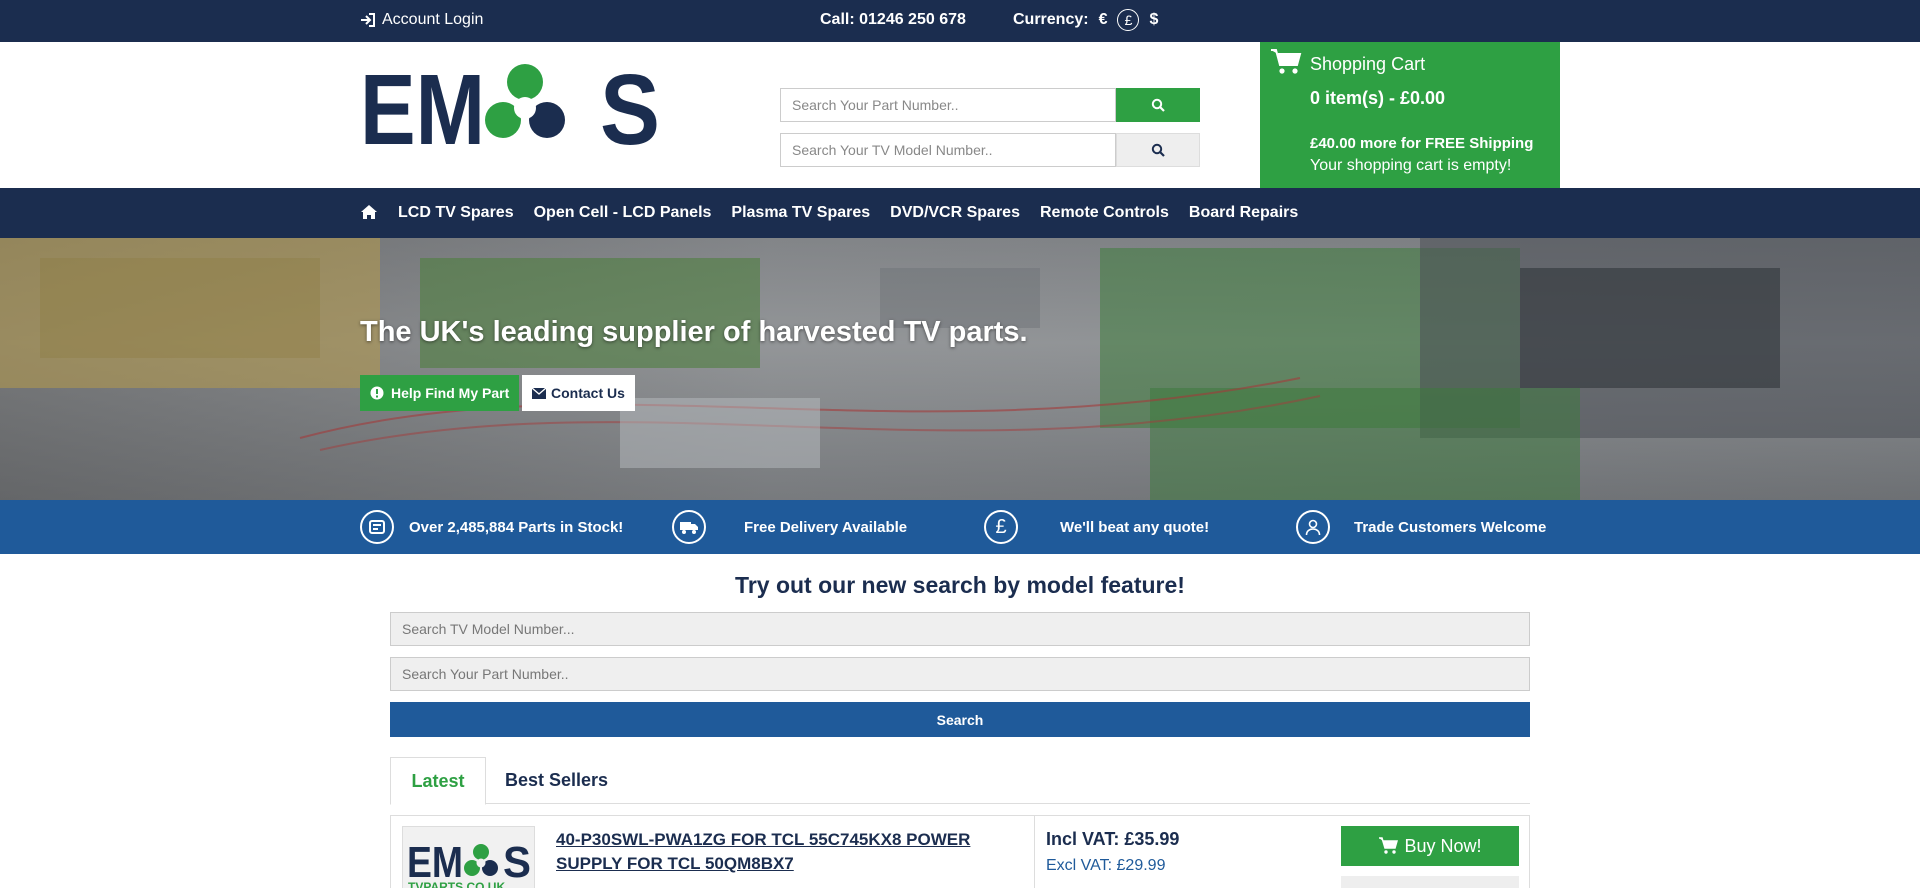 This screenshot has height=888, width=1920. I want to click on svg-text: EM, so click(422, 104).